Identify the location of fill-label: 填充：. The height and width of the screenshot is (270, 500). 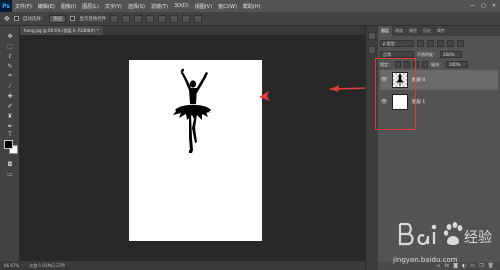
(437, 64).